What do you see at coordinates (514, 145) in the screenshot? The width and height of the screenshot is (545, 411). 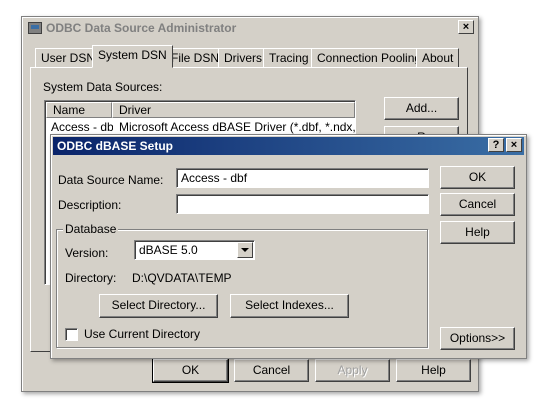 I see `close-icon: ×` at bounding box center [514, 145].